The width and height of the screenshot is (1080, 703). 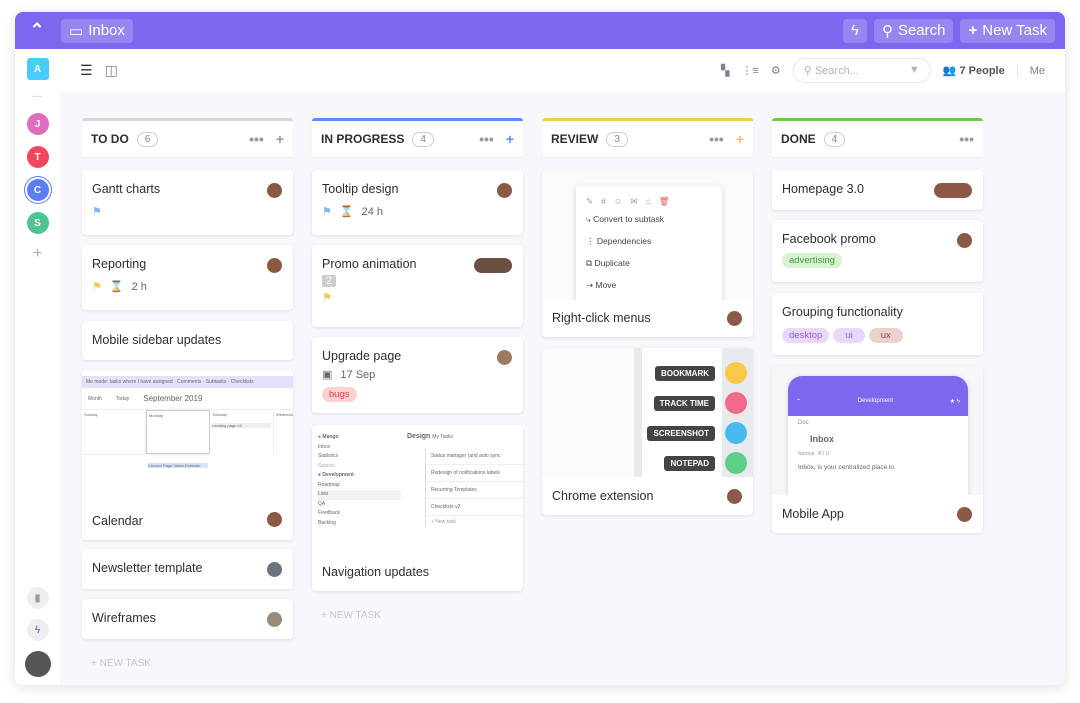 I want to click on logo-icon: ⌃, so click(x=799, y=402).